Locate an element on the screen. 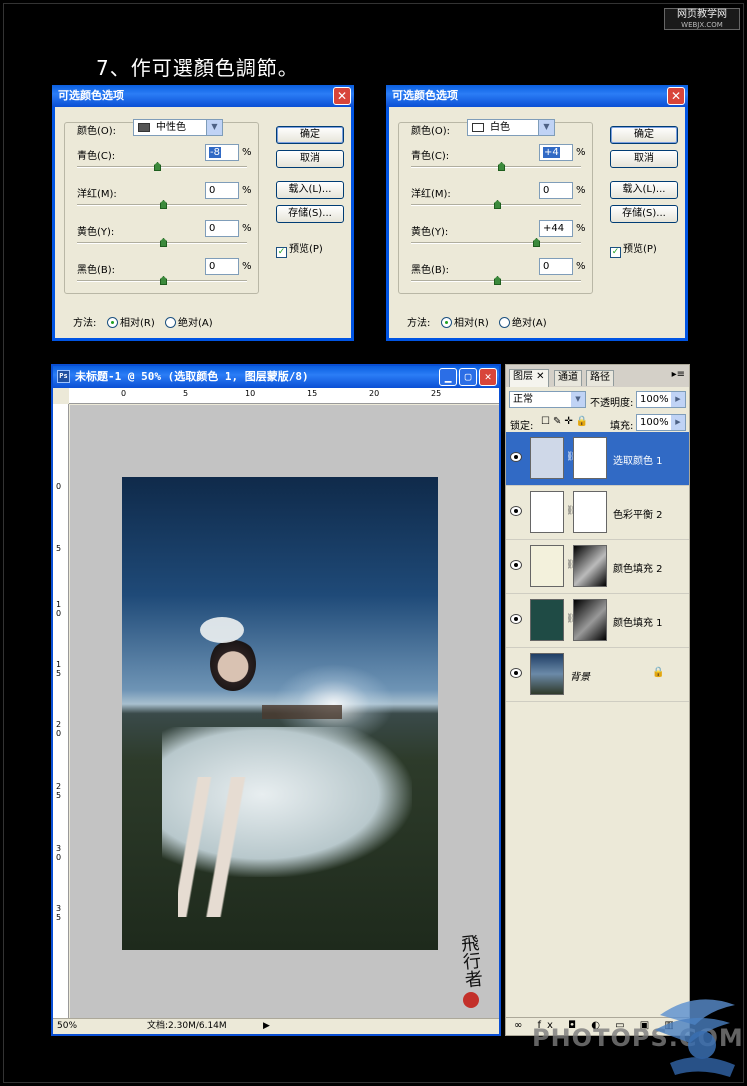  watermark-logo-icon is located at coordinates (695, 1038).